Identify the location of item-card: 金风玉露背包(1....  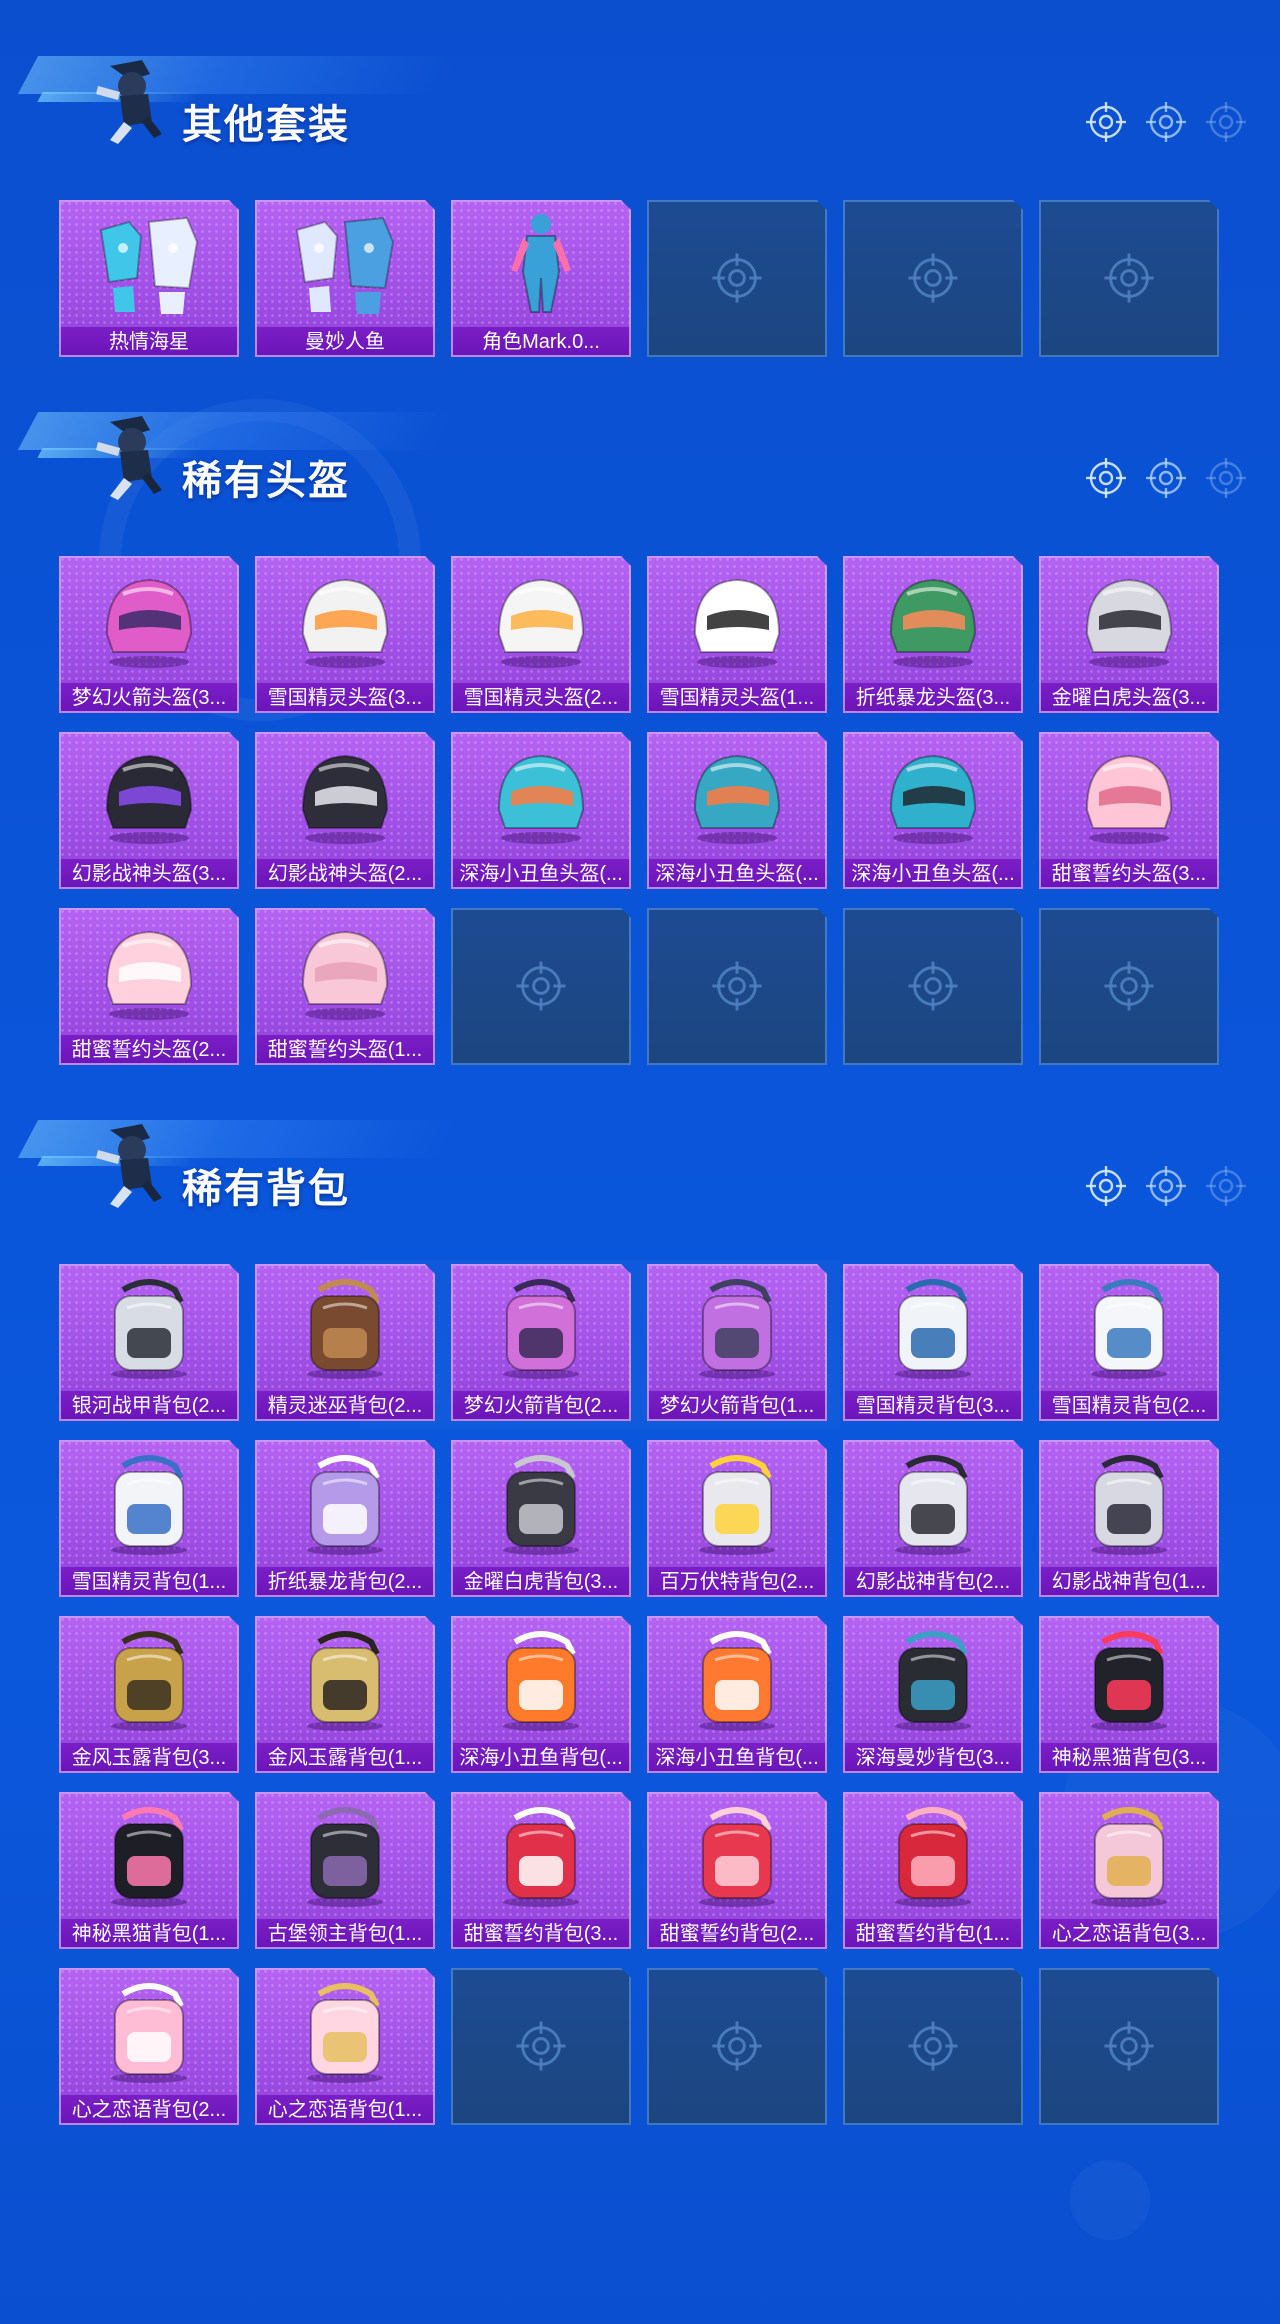
(345, 1694).